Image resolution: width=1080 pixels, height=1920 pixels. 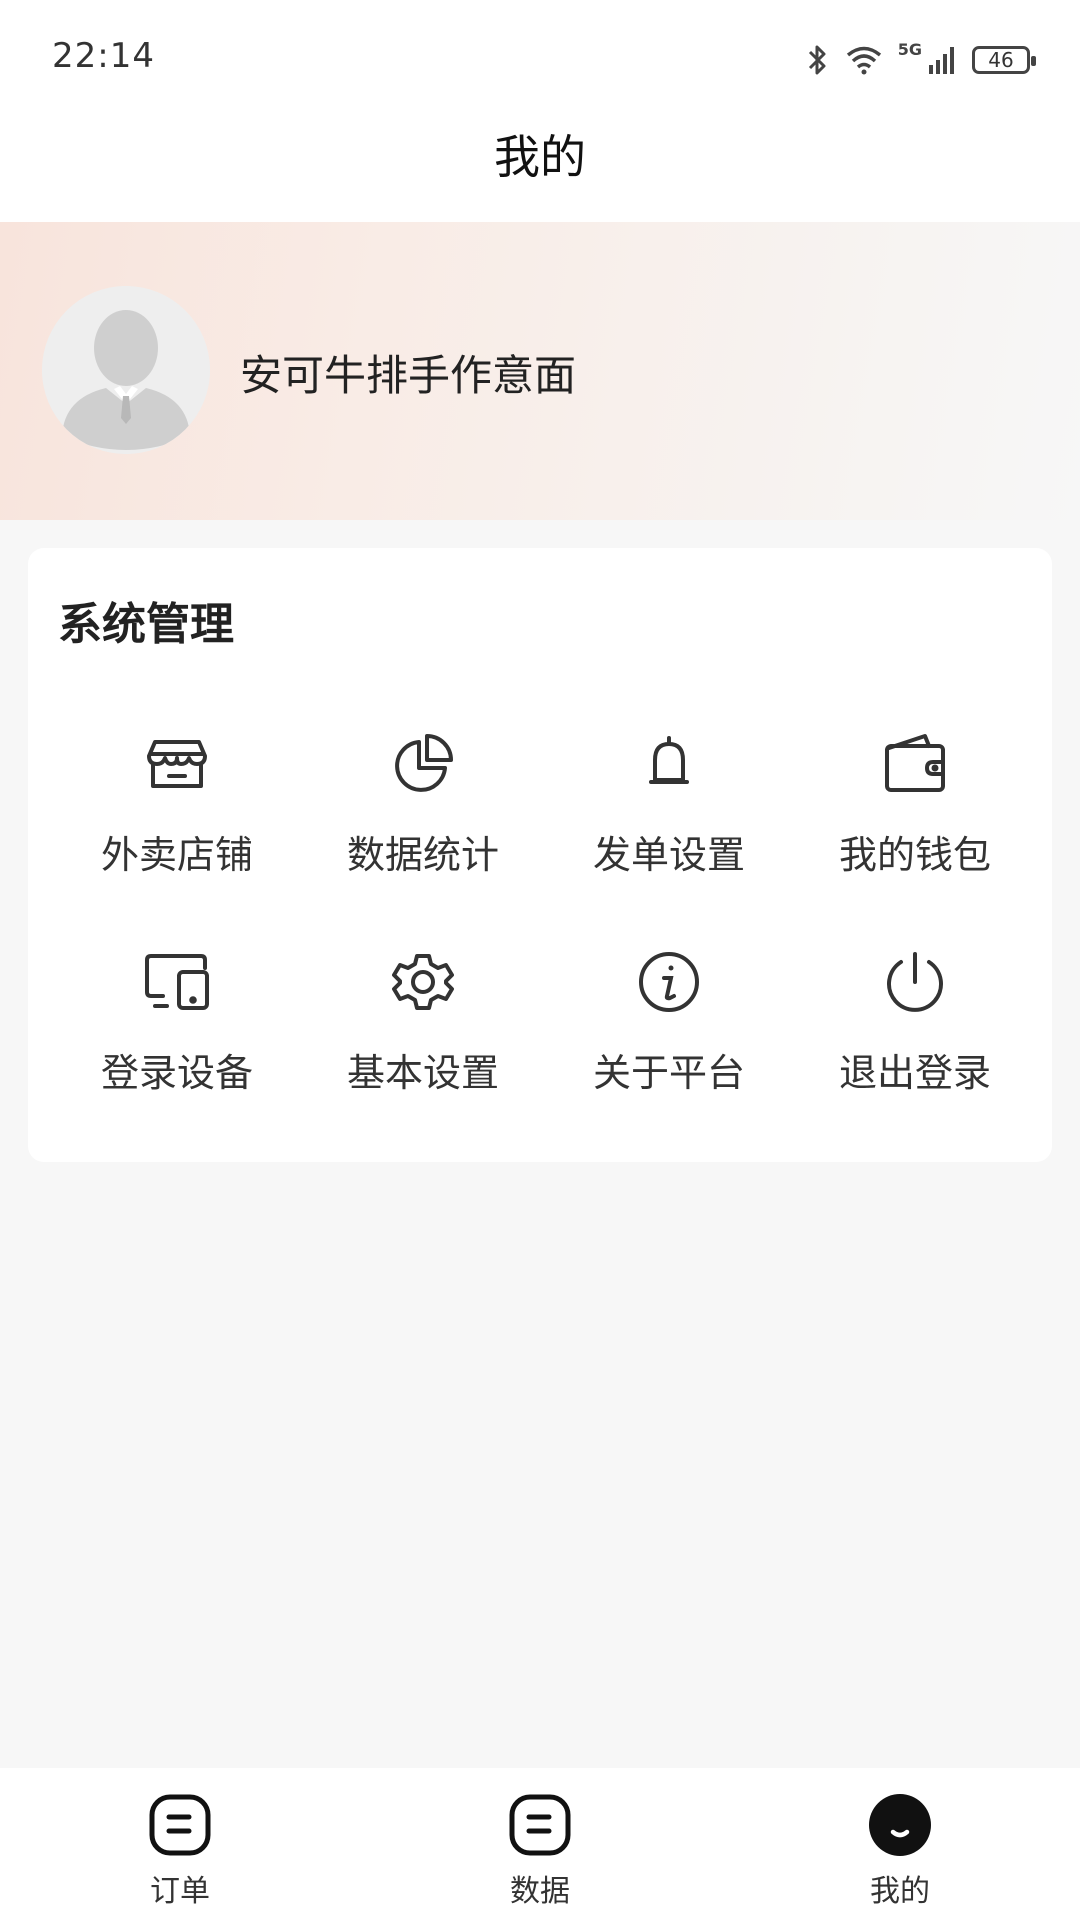 I want to click on status-icons: 5G 46, so click(x=921, y=60).